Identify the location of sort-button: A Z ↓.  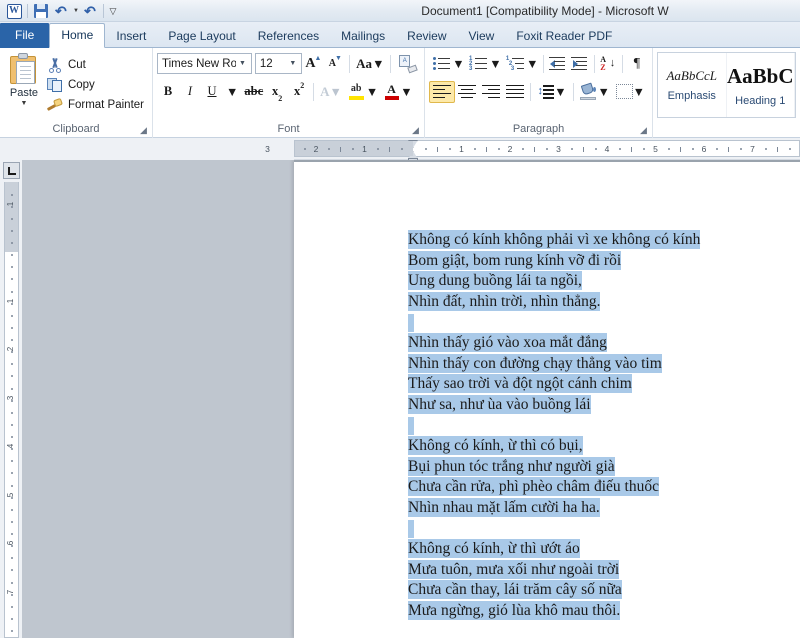
(608, 64).